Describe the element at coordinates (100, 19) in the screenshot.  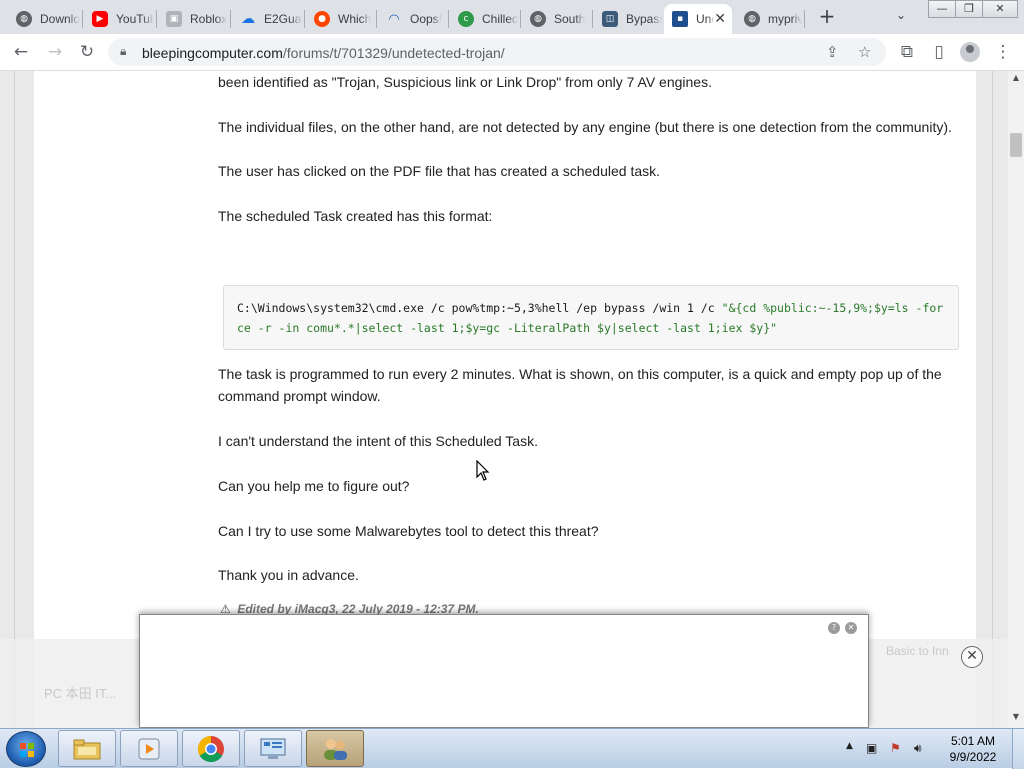
I see `youtube-icon: ▶` at that location.